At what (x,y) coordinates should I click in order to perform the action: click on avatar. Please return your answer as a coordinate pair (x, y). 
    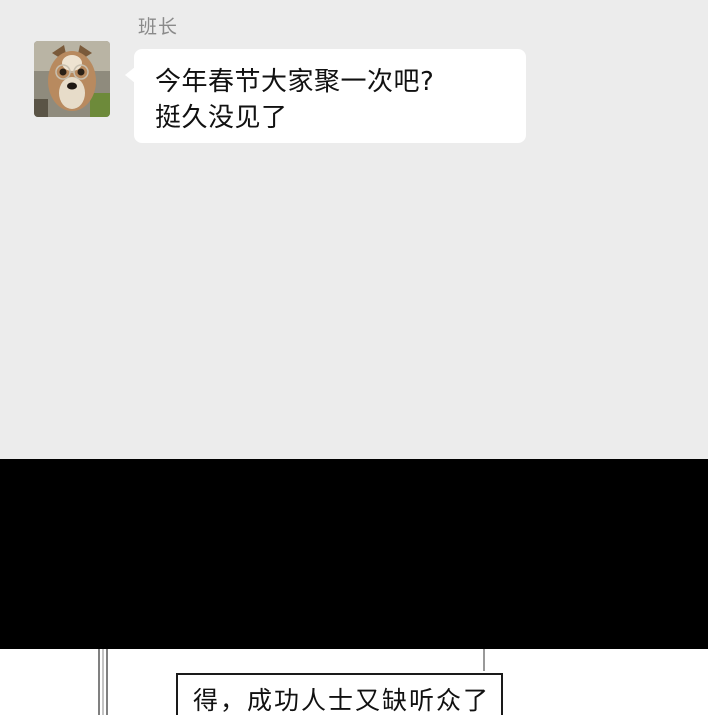
    Looking at the image, I should click on (72, 79).